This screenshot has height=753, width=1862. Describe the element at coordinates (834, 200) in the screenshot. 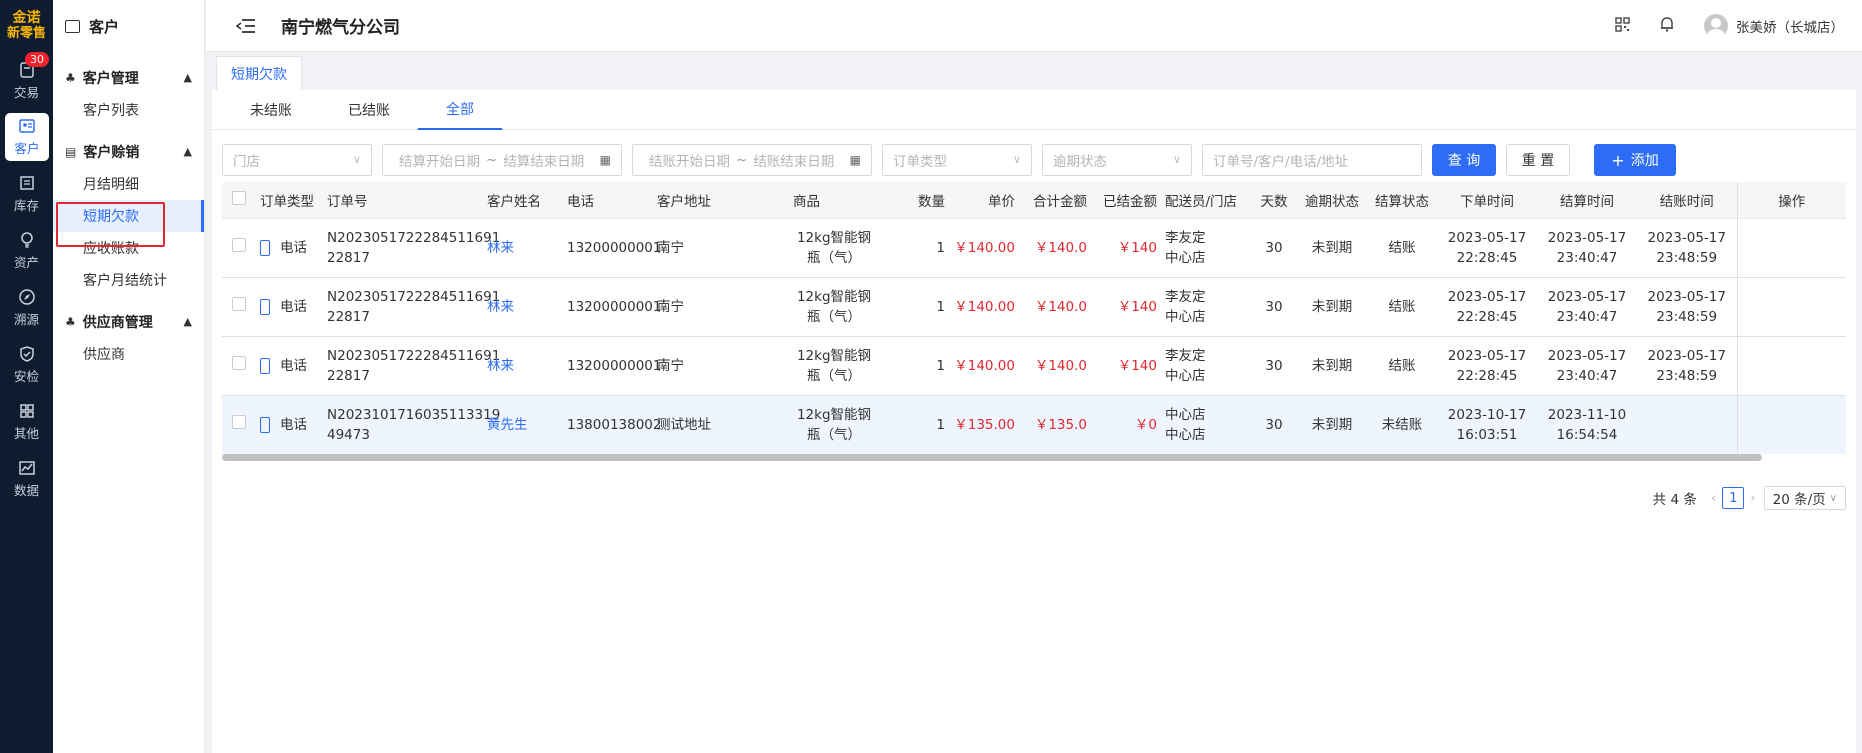

I see `col-product: 商品` at that location.